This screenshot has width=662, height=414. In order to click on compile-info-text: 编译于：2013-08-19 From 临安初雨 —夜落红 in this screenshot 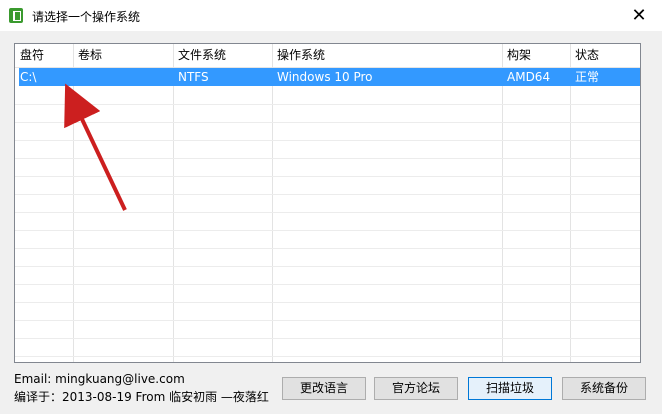, I will do `click(141, 397)`.